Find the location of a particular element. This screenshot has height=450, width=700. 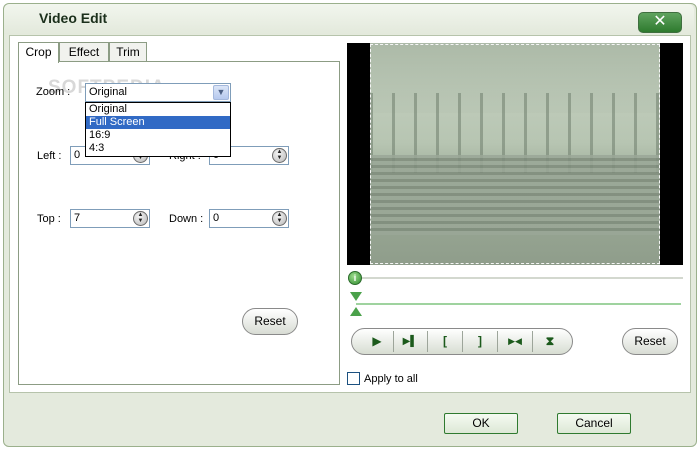

left-label: Left : is located at coordinates (49, 156).